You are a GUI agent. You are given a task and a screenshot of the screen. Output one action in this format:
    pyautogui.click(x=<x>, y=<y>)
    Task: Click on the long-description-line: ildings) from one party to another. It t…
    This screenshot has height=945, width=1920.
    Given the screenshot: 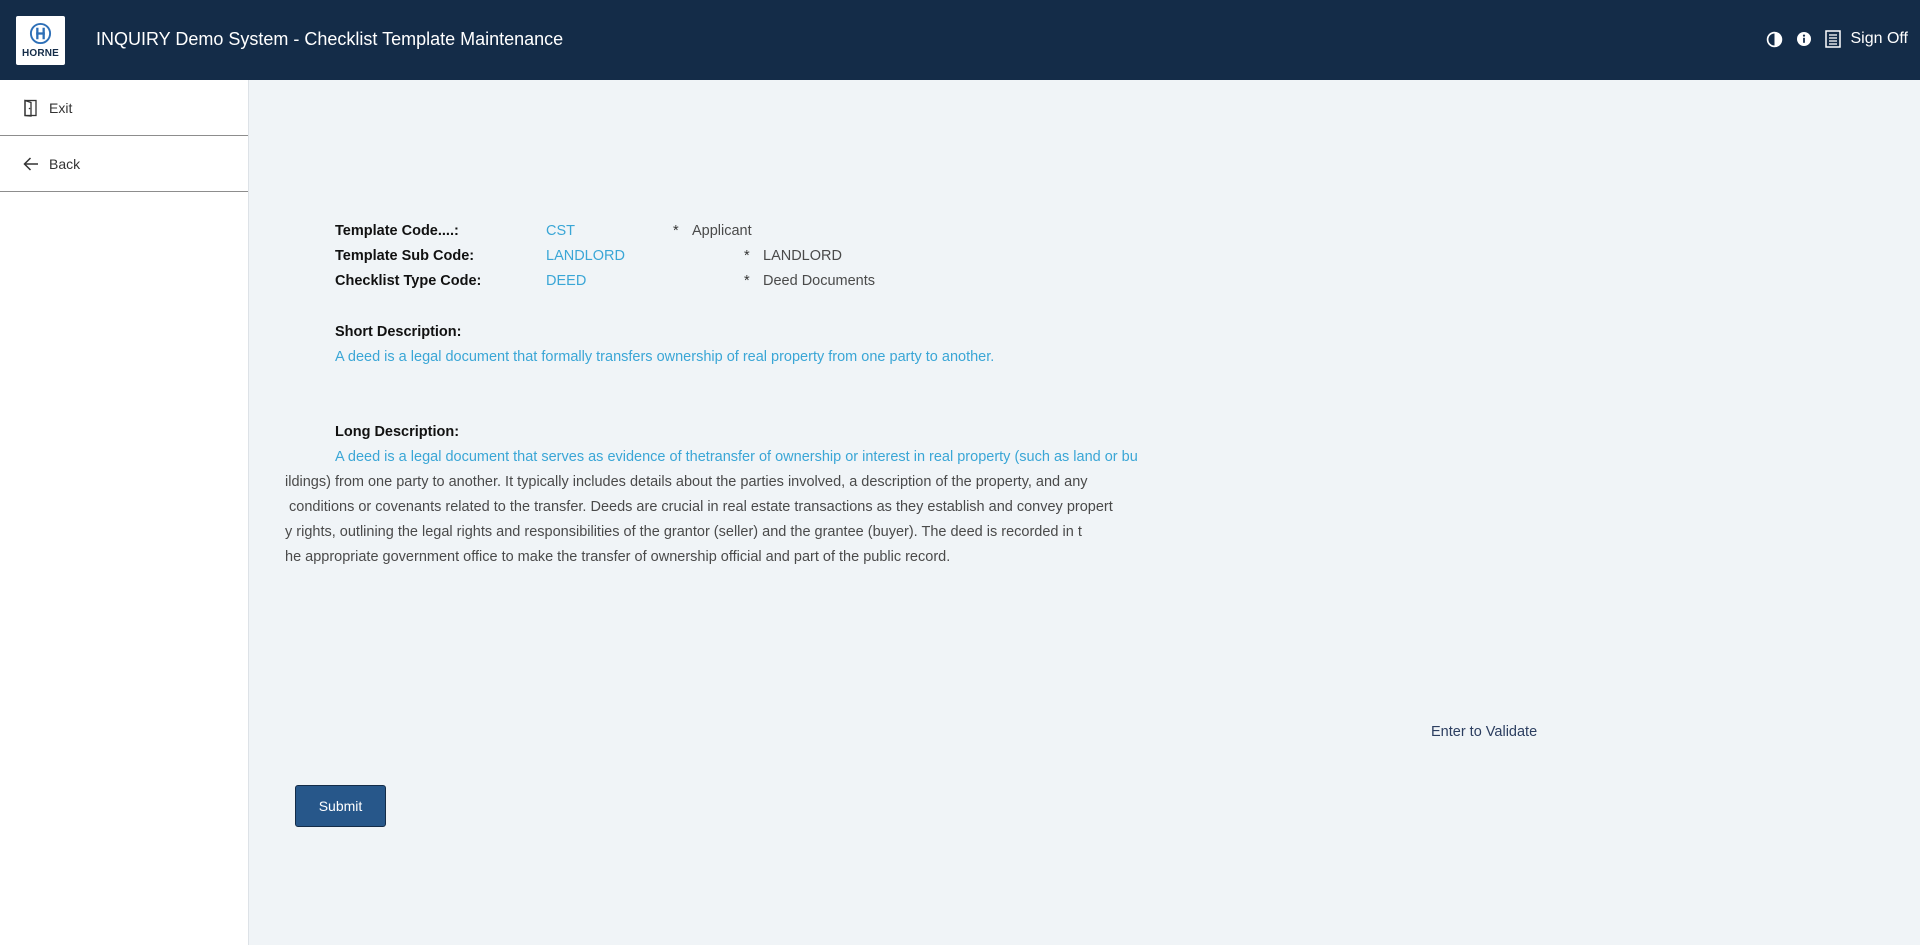 What is the action you would take?
    pyautogui.click(x=686, y=482)
    